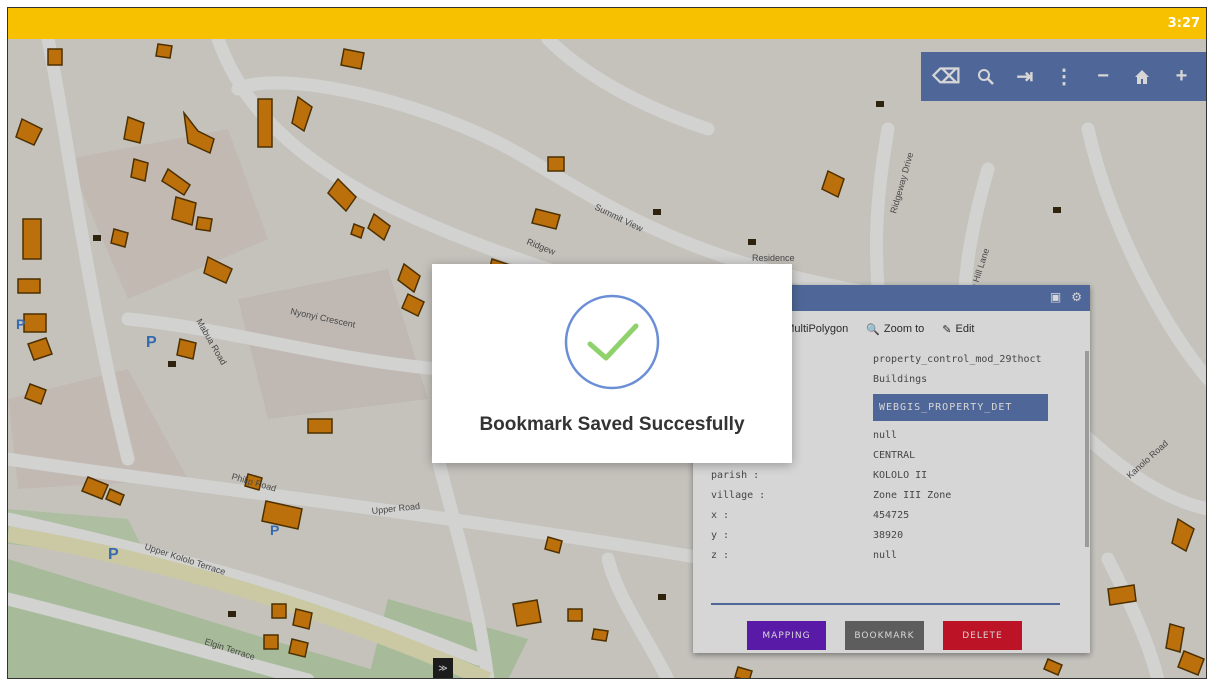 The height and width of the screenshot is (682, 1212). Describe the element at coordinates (612, 344) in the screenshot. I see `success-check-icon` at that location.